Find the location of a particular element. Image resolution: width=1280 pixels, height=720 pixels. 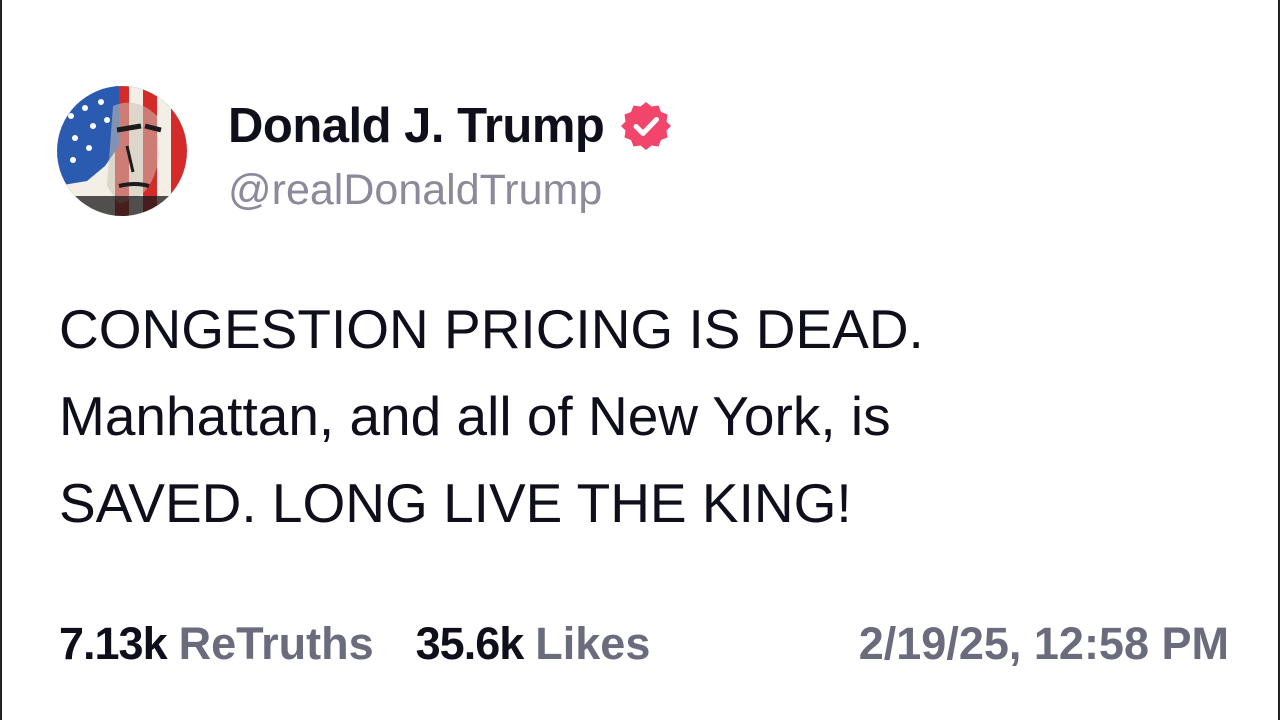

post-timestamp: 2/19/25, 12:58 PM is located at coordinates (1044, 644).